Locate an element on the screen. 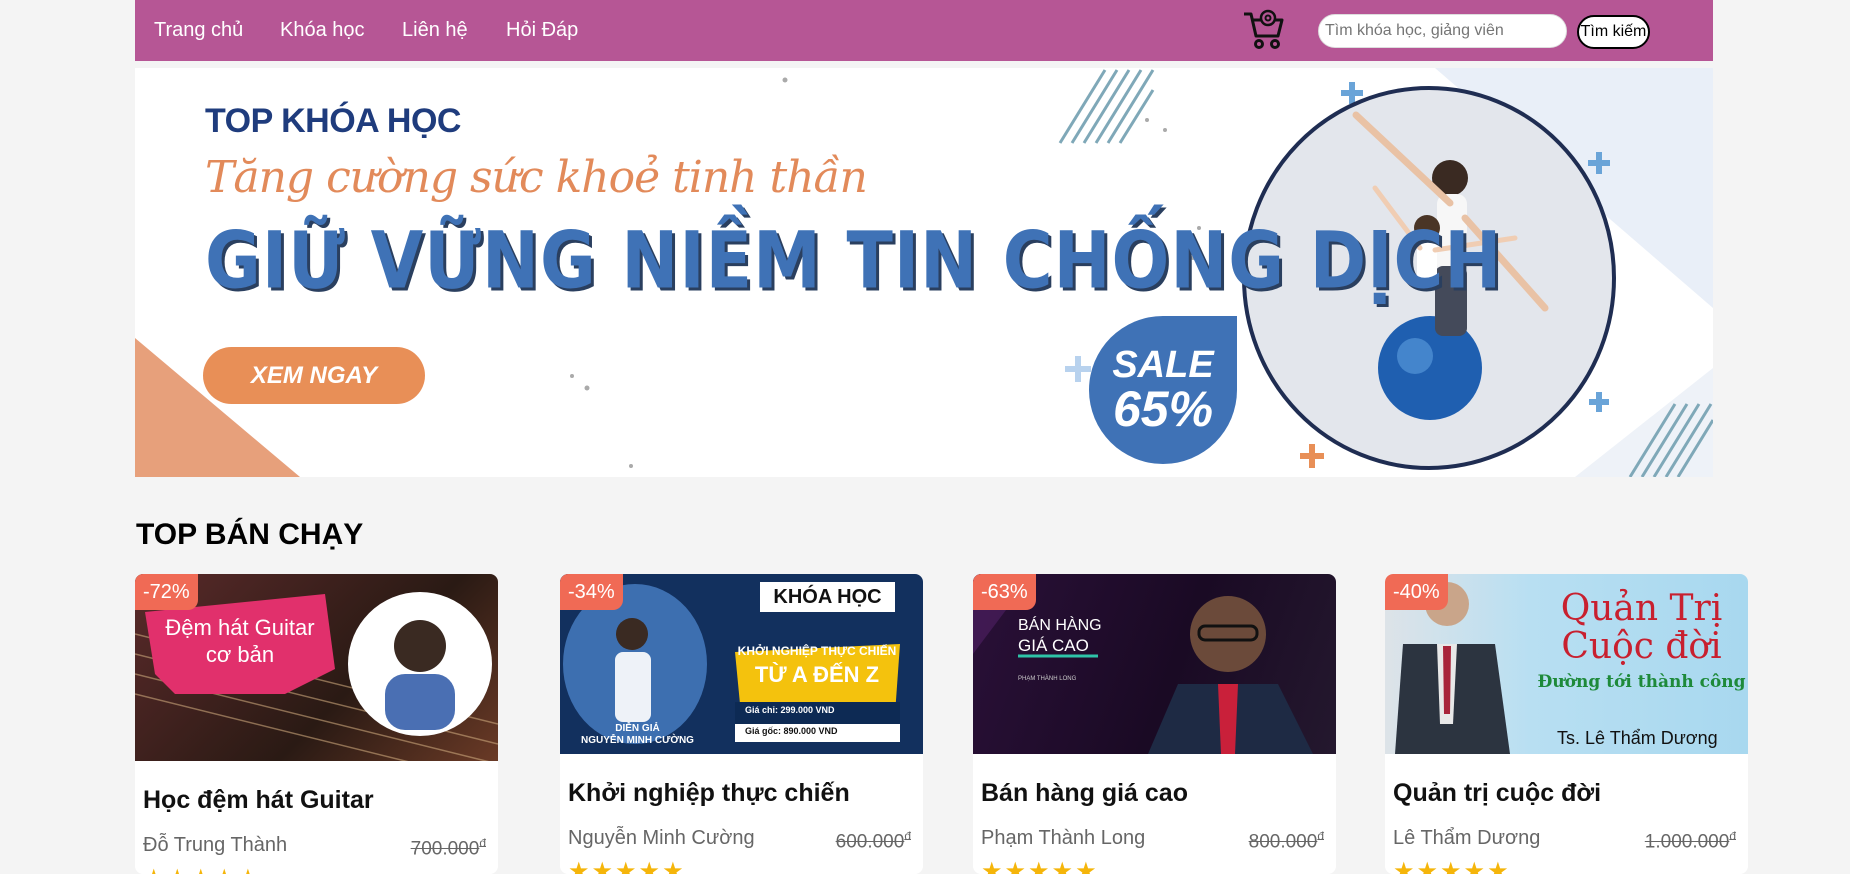  course-author: Phạm Thành Long is located at coordinates (1063, 838).